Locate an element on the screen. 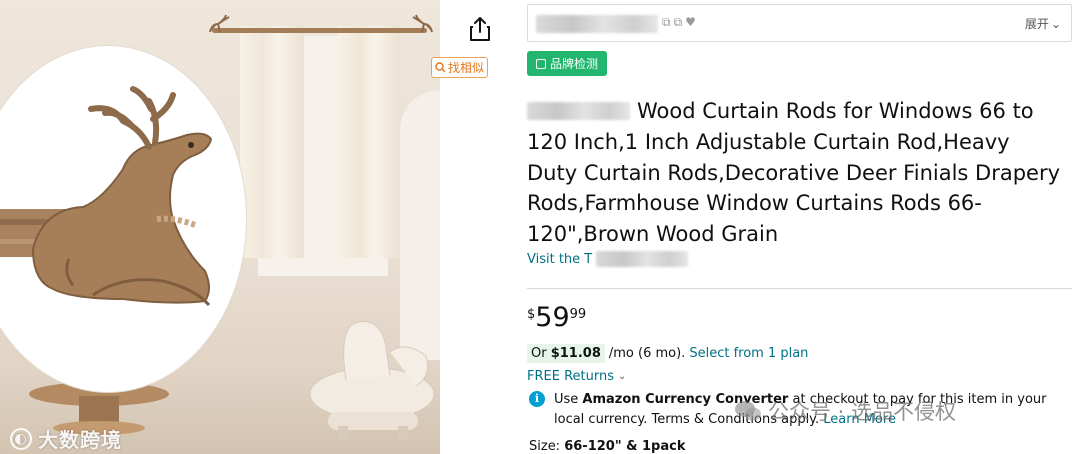  visit-store-label: Visit the T is located at coordinates (560, 259).